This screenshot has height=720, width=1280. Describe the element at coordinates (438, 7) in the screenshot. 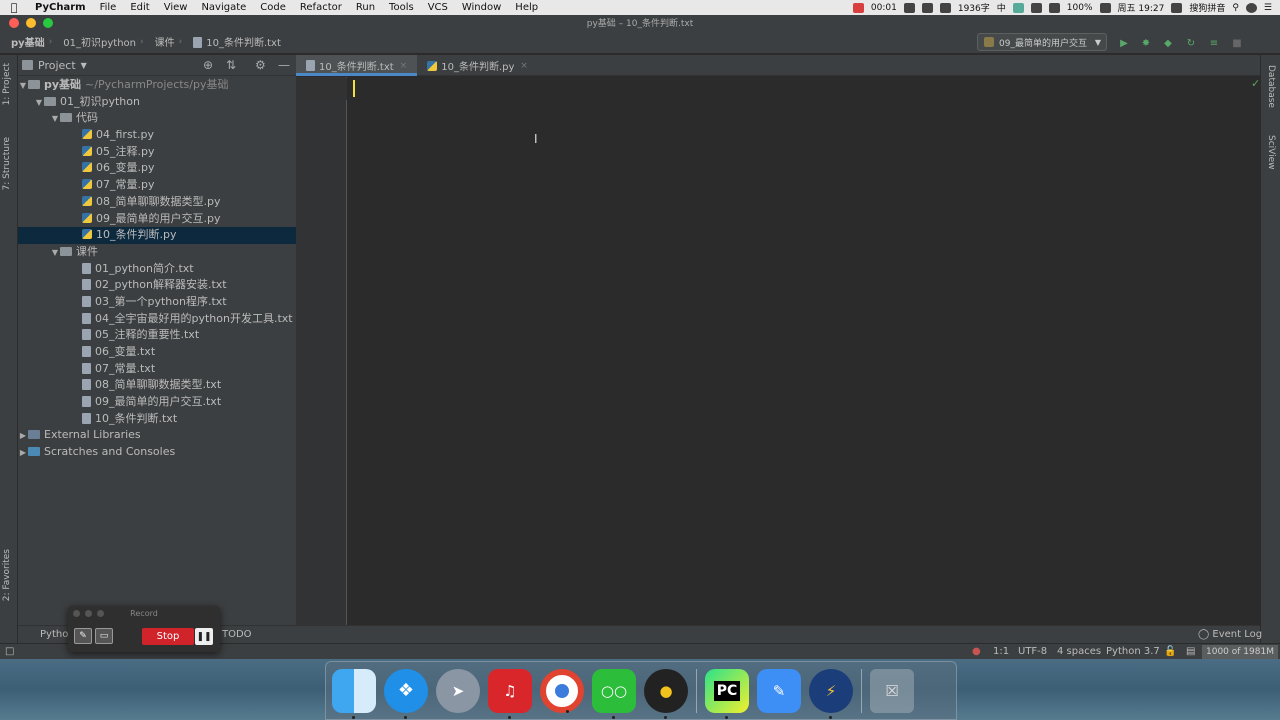

I see `menu-vcs: VCS` at that location.